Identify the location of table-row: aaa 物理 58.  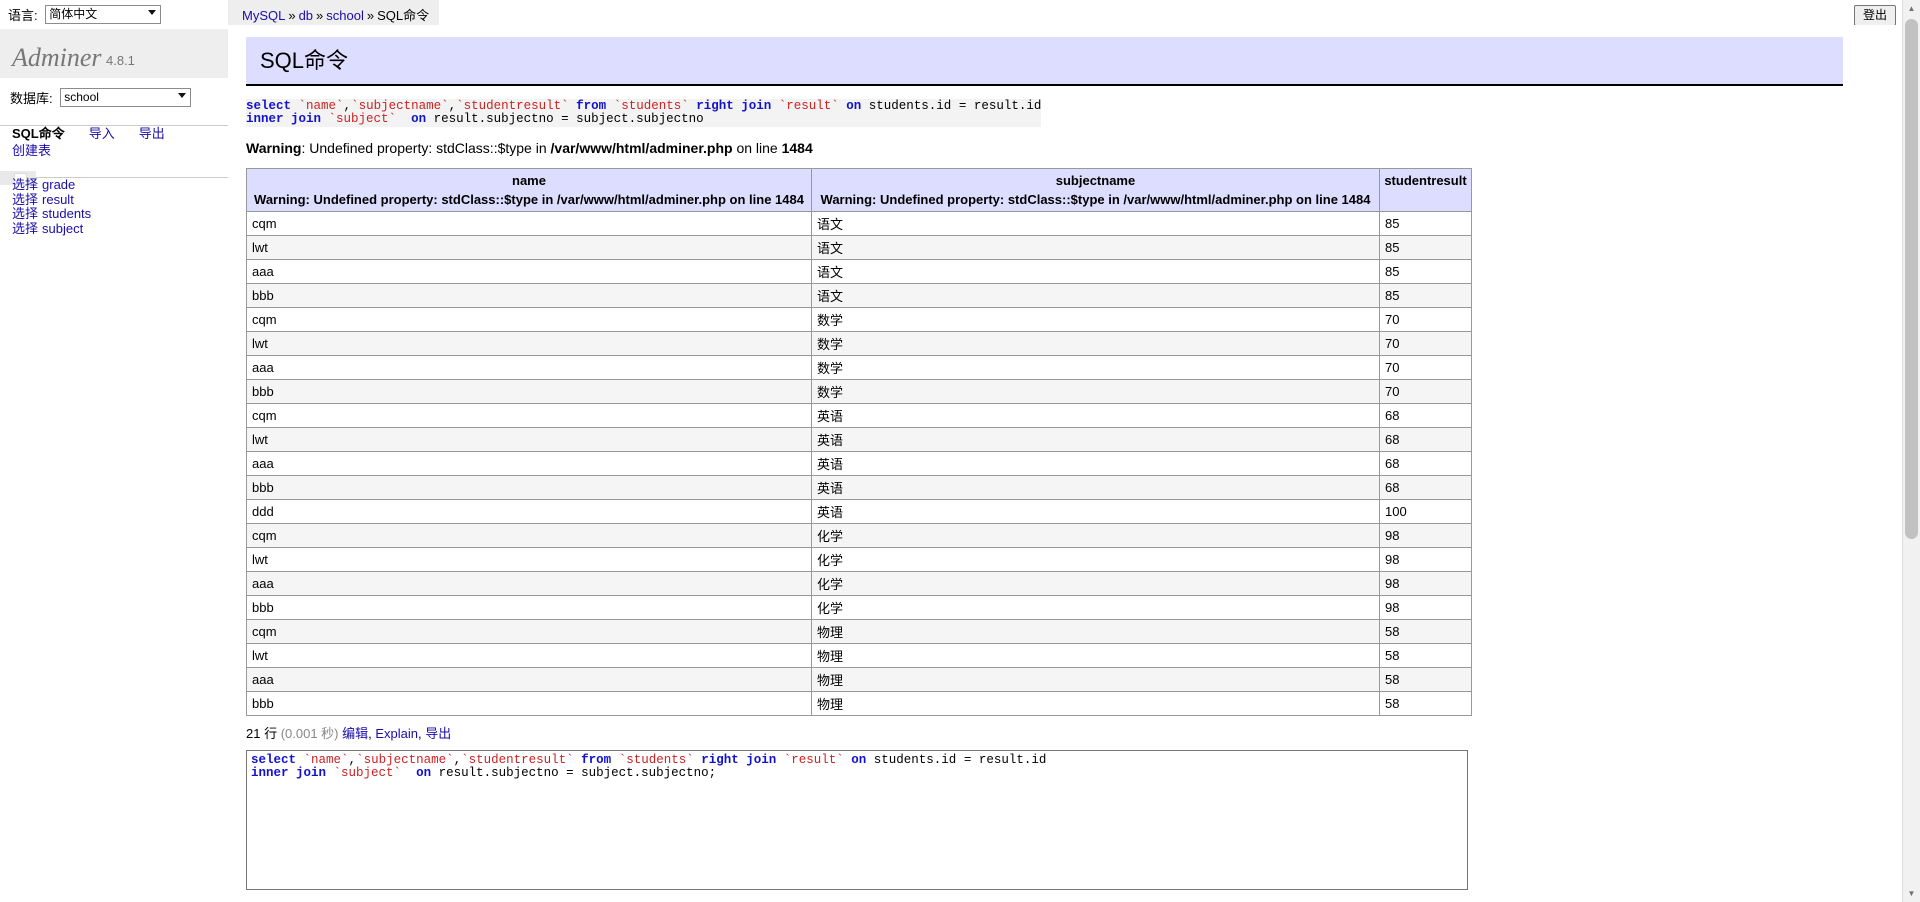
(859, 680).